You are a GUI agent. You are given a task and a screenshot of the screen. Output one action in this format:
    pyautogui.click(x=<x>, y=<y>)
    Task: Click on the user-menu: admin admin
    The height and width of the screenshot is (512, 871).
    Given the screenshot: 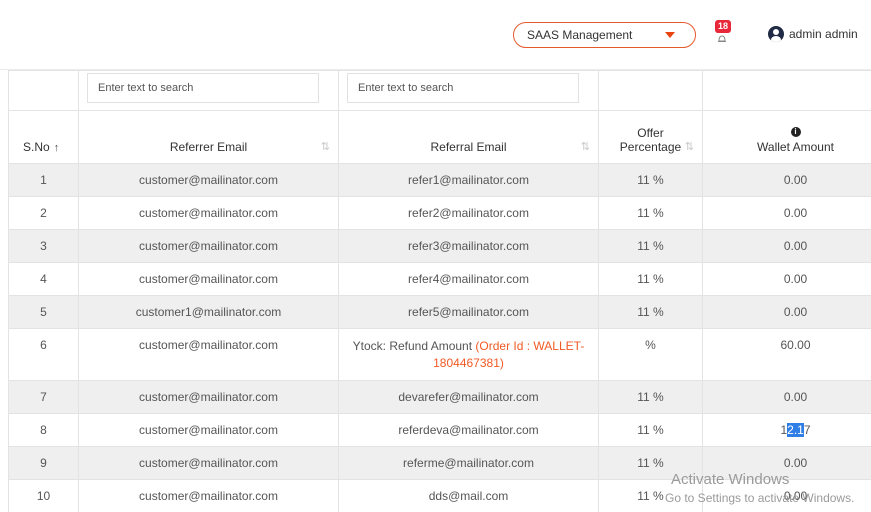 What is the action you would take?
    pyautogui.click(x=813, y=34)
    